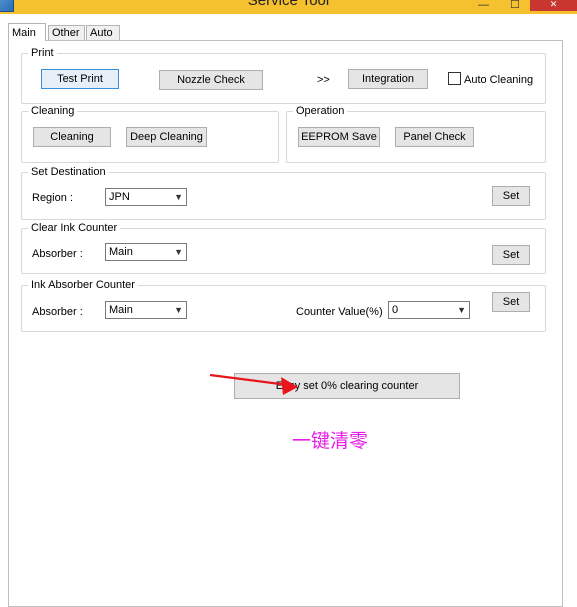 The height and width of the screenshot is (607, 577). What do you see at coordinates (347, 386) in the screenshot?
I see `easy-set-clearing-counter-button: Easy set 0% clearing counter` at bounding box center [347, 386].